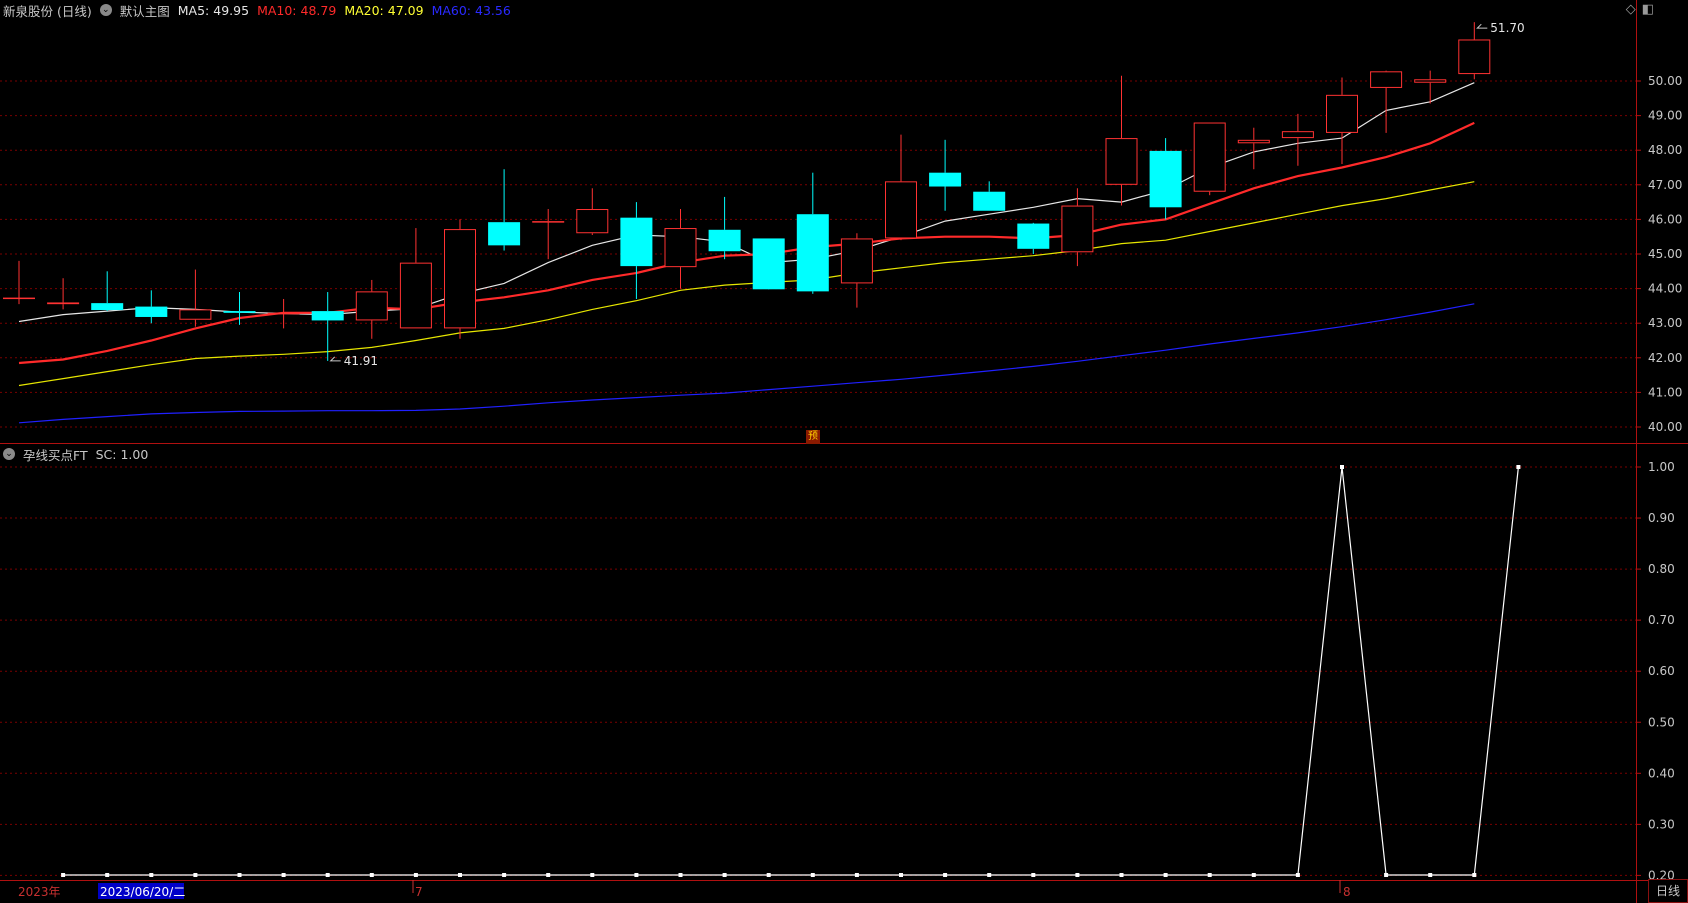 The image size is (1688, 903). I want to click on main-y-tick-label: 44.00, so click(1665, 289).